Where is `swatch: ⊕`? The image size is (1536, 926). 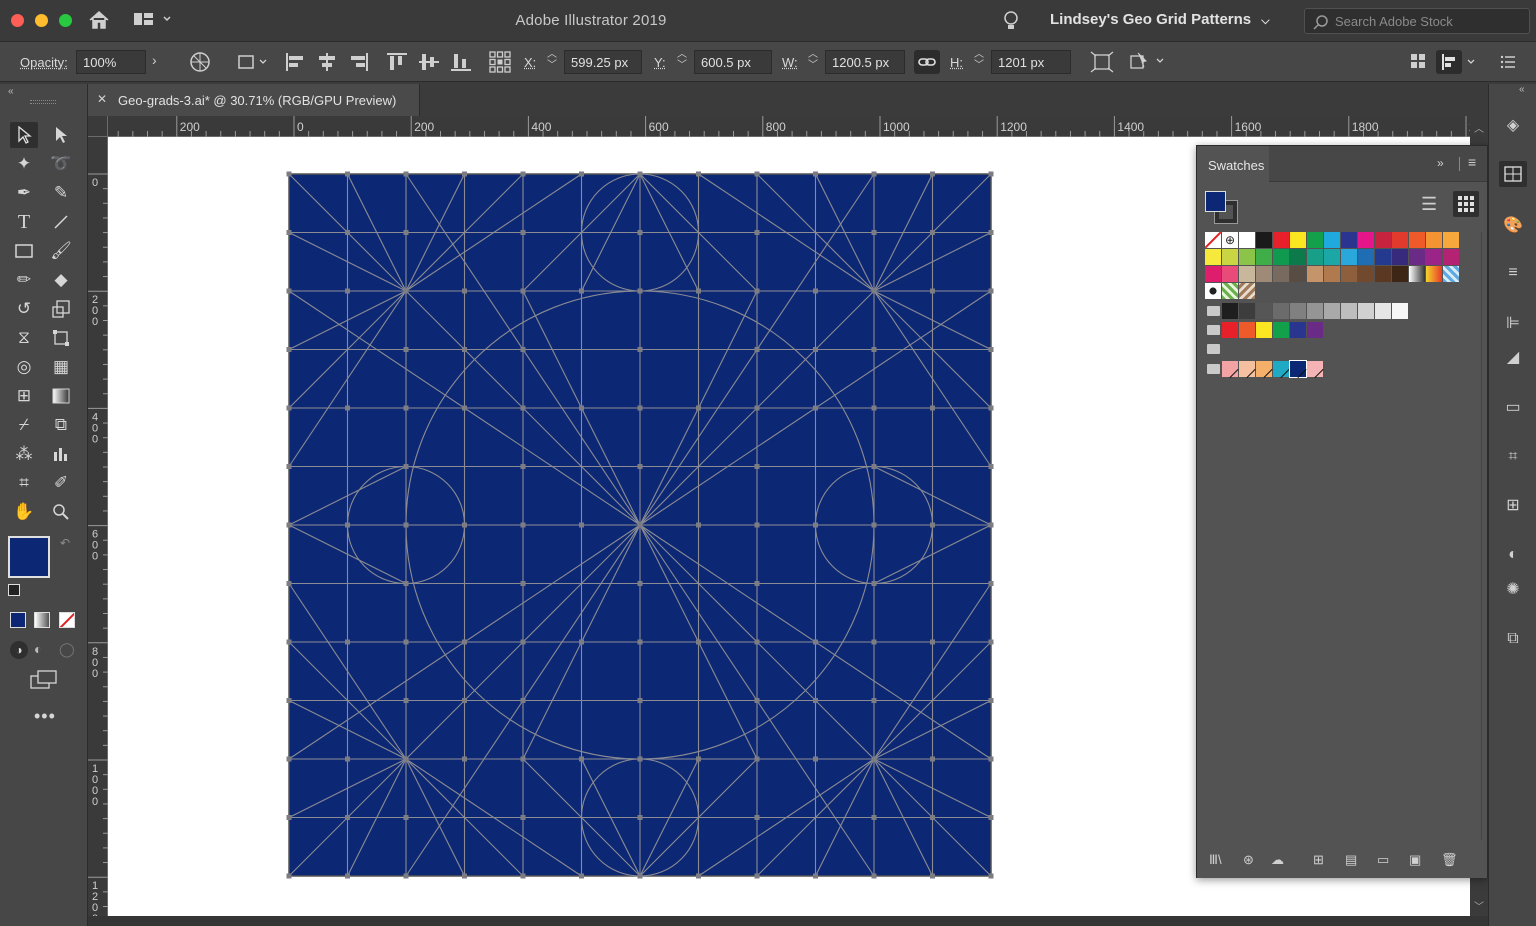
swatch: ⊕ is located at coordinates (1230, 240).